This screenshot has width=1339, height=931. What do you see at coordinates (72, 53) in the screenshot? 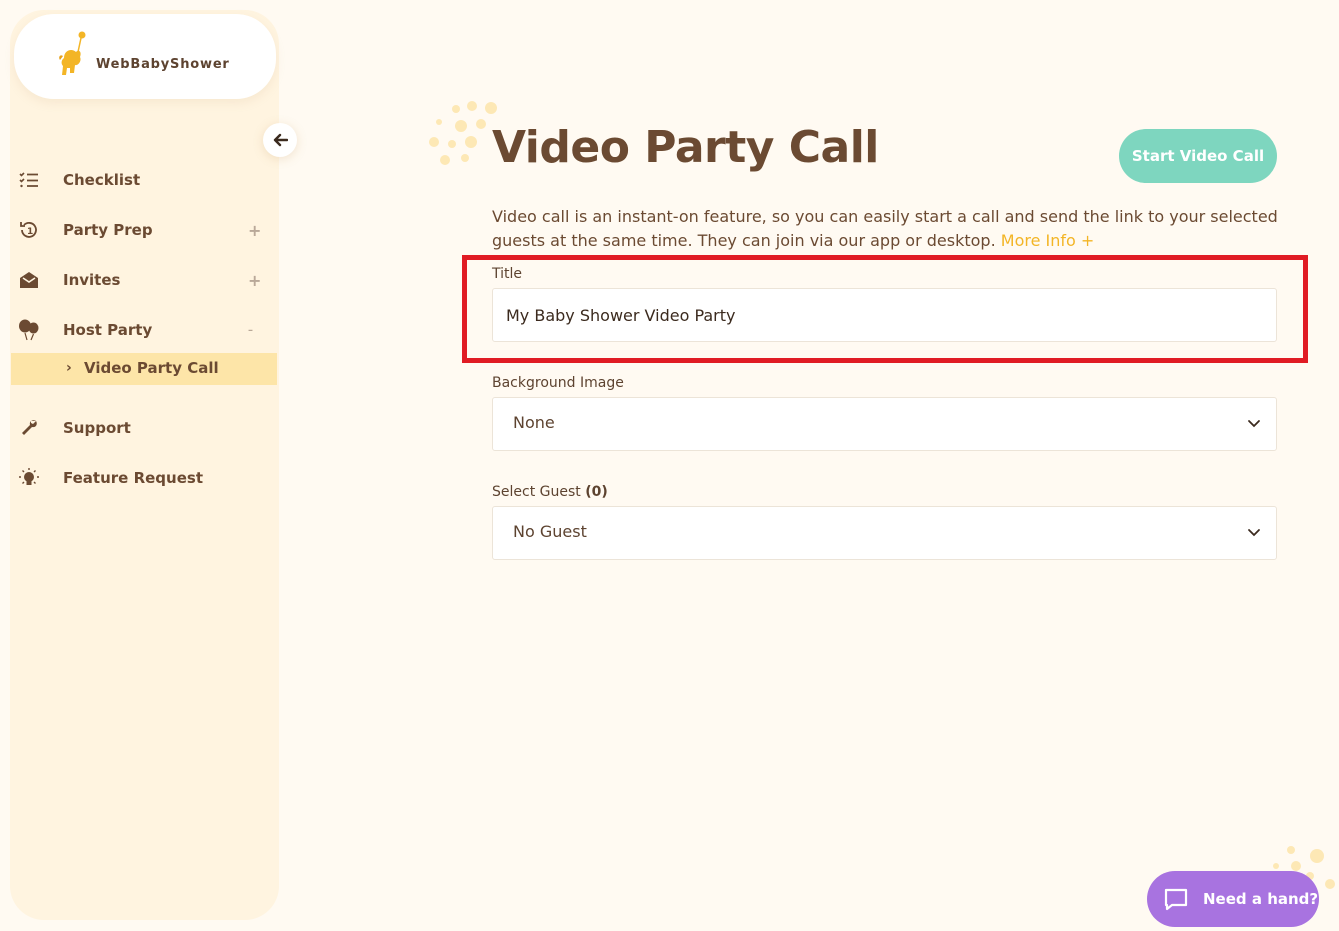
I see `elephant-logo-icon` at bounding box center [72, 53].